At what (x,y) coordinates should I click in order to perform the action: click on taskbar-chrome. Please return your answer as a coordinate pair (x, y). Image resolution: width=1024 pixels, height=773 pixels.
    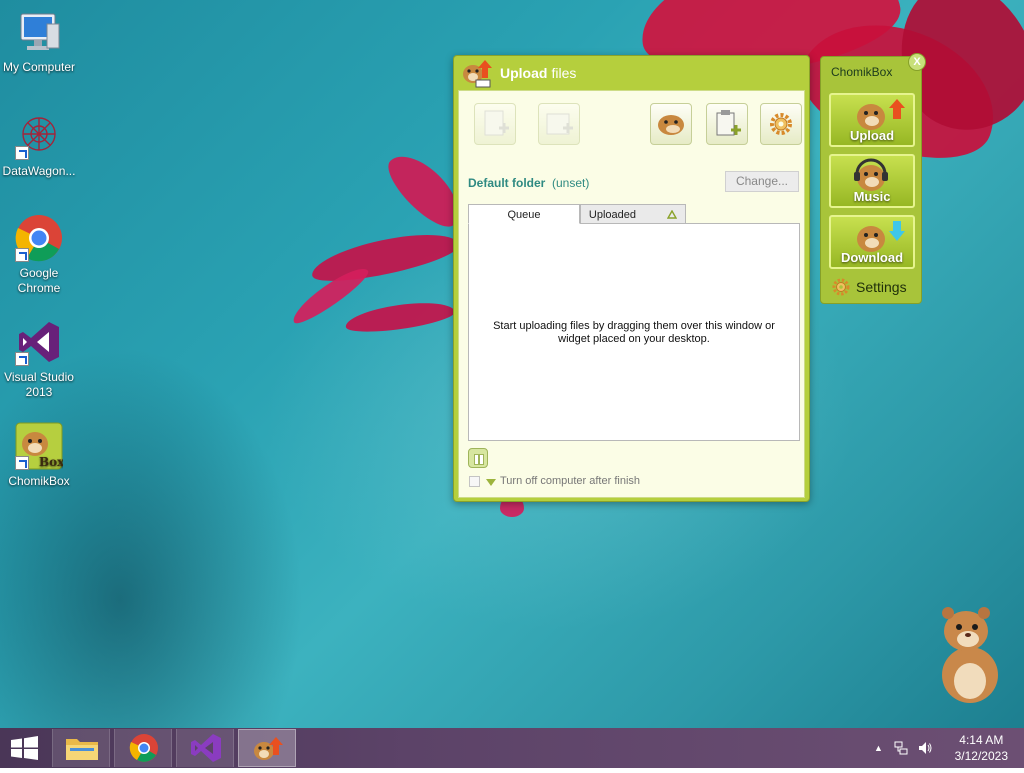
    Looking at the image, I should click on (143, 748).